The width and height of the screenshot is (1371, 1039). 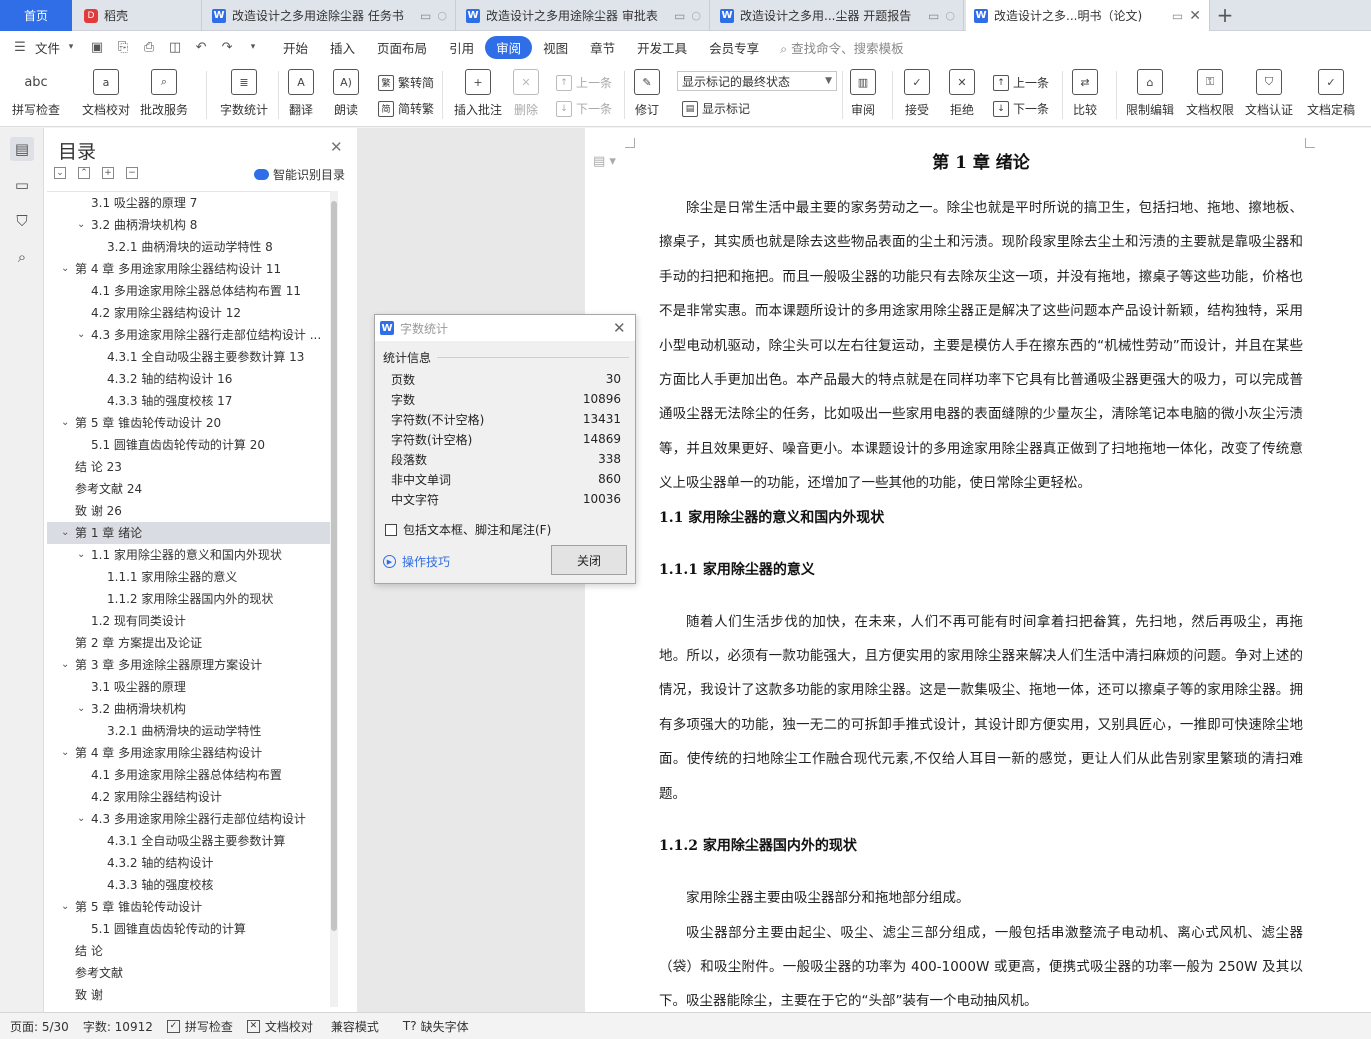 What do you see at coordinates (334, 566) in the screenshot?
I see `scrollbar-thumb` at bounding box center [334, 566].